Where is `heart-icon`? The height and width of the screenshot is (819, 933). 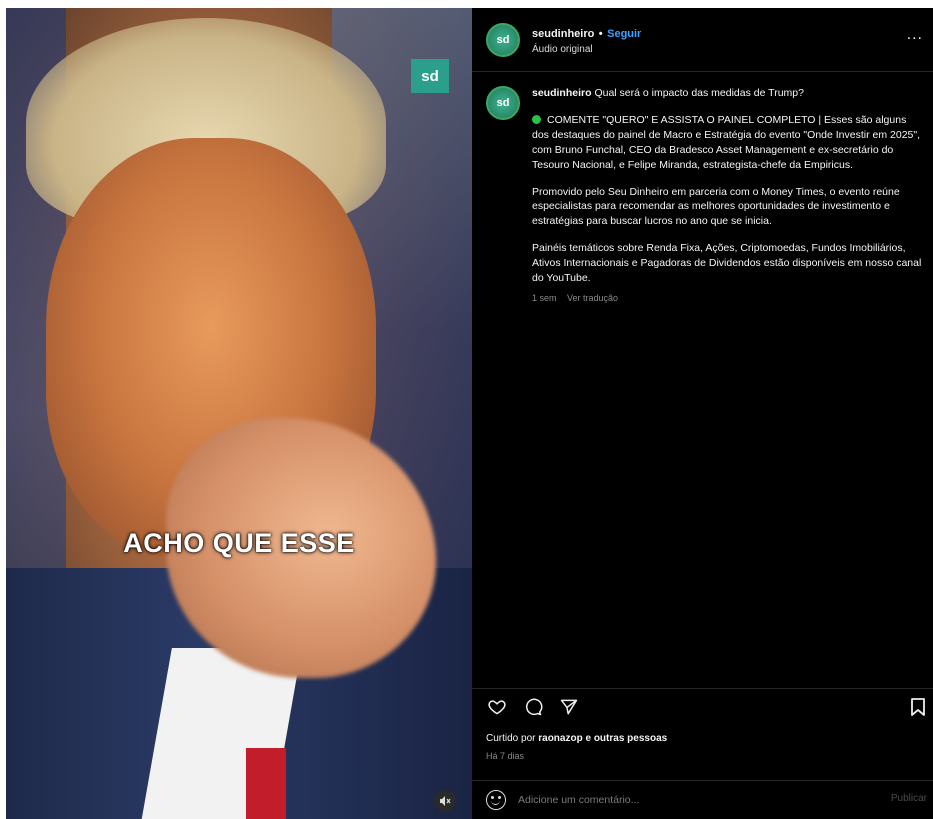 heart-icon is located at coordinates (497, 707).